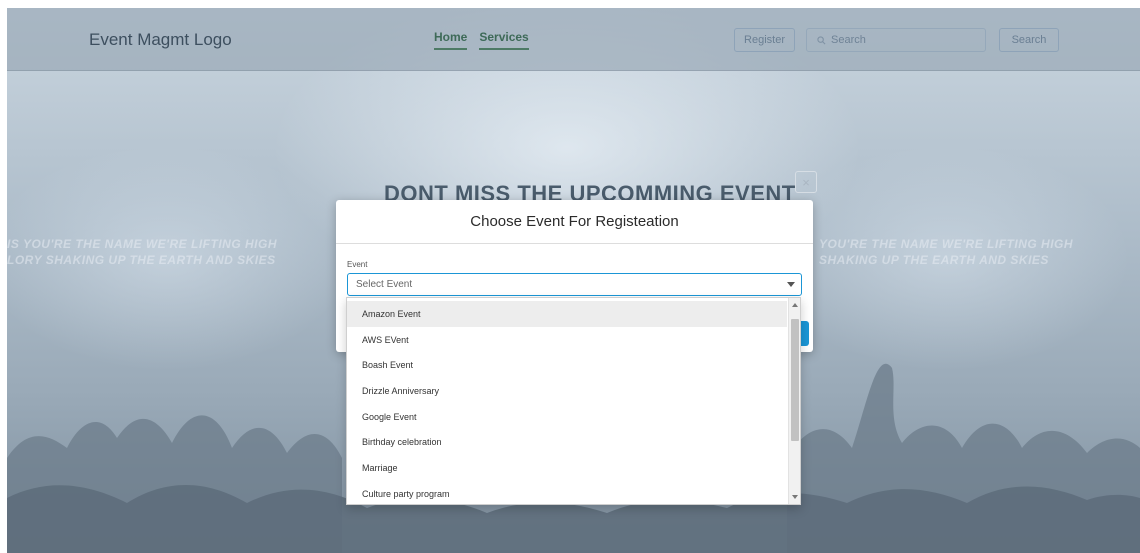 This screenshot has width=1140, height=553. What do you see at coordinates (504, 40) in the screenshot?
I see `nav-services-link: Services` at bounding box center [504, 40].